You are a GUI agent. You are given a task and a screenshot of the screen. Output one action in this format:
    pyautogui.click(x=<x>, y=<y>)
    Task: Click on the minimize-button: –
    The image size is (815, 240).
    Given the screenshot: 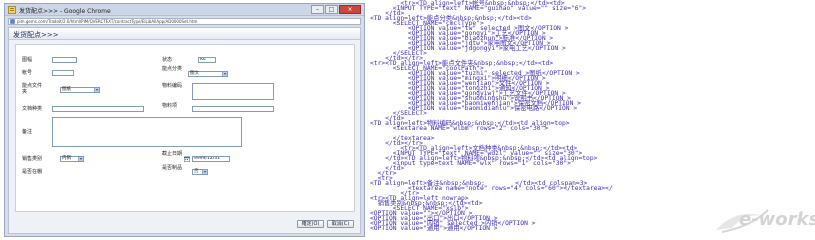 What is the action you would take?
    pyautogui.click(x=317, y=9)
    